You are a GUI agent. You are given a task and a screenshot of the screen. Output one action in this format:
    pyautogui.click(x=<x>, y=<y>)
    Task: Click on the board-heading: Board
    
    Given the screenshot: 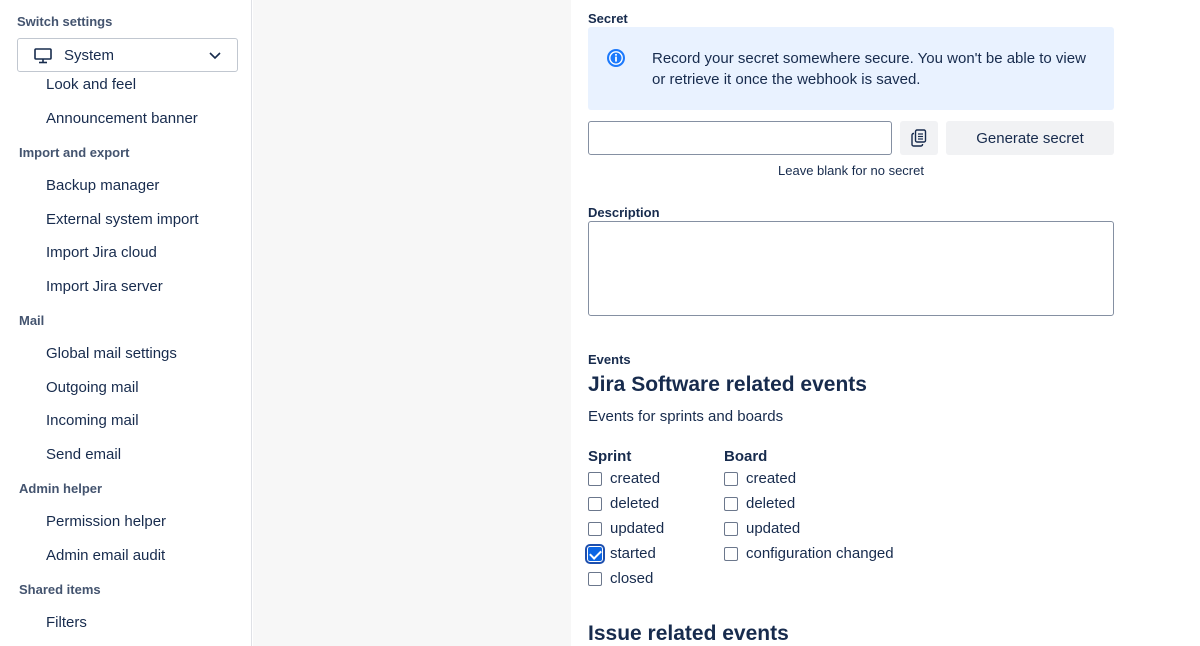 What is the action you would take?
    pyautogui.click(x=746, y=456)
    